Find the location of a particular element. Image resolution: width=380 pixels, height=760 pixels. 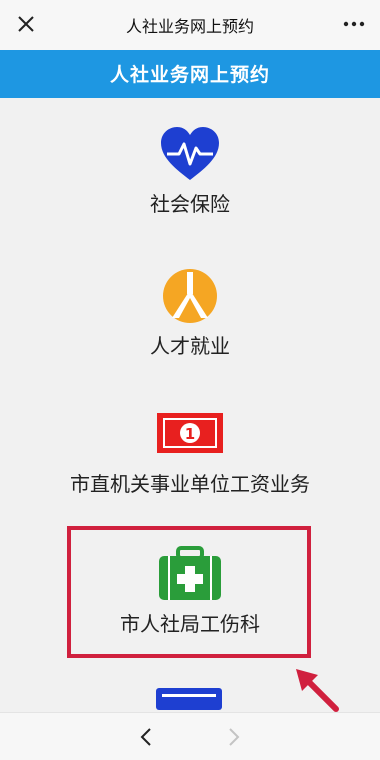

forward-icon is located at coordinates (234, 737).